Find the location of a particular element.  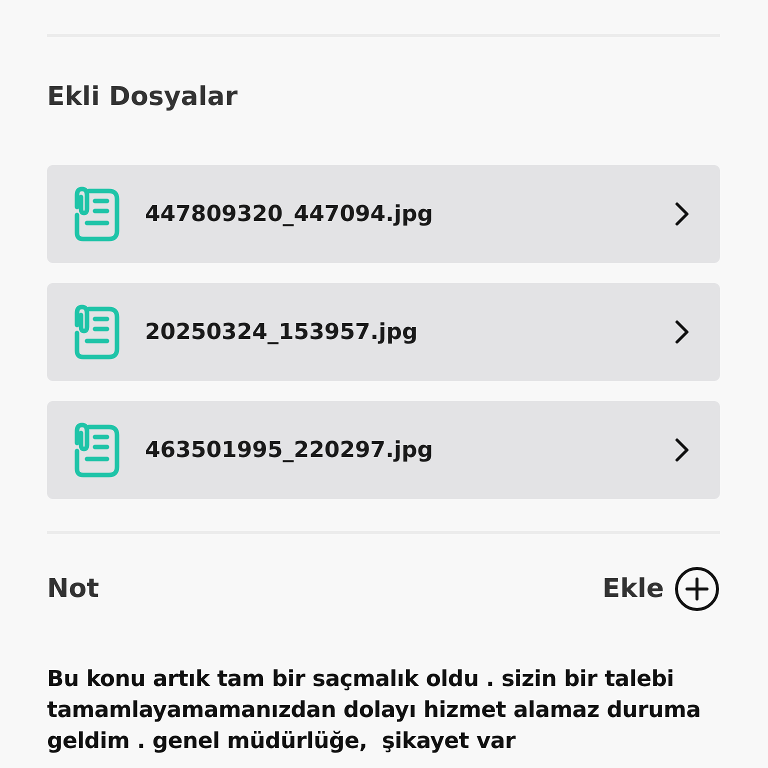

attachment-item: 463501995_220297.jpg is located at coordinates (383, 450).